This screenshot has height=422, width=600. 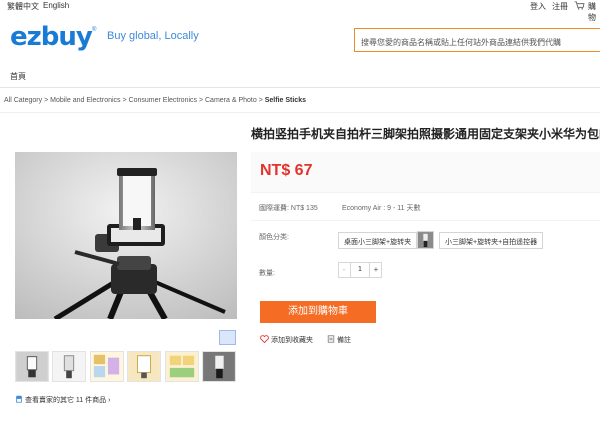 I want to click on store-icon, so click(x=19, y=399).